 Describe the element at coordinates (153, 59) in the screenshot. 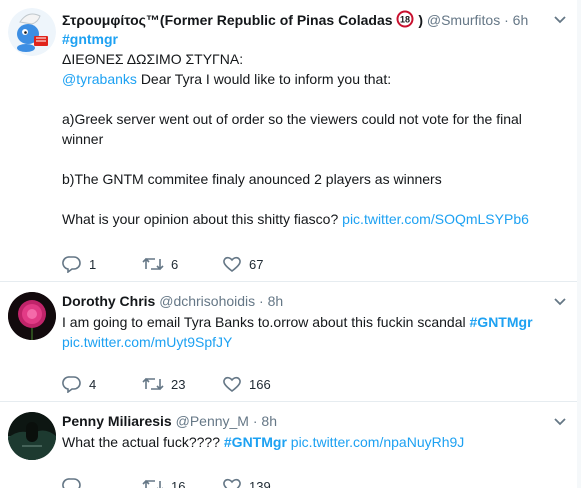

I see `tweet-line: ΔΙΕΘΝΕΣ ΔΩΣΙΜΟ ΣΤΥΓΝΑ:` at that location.